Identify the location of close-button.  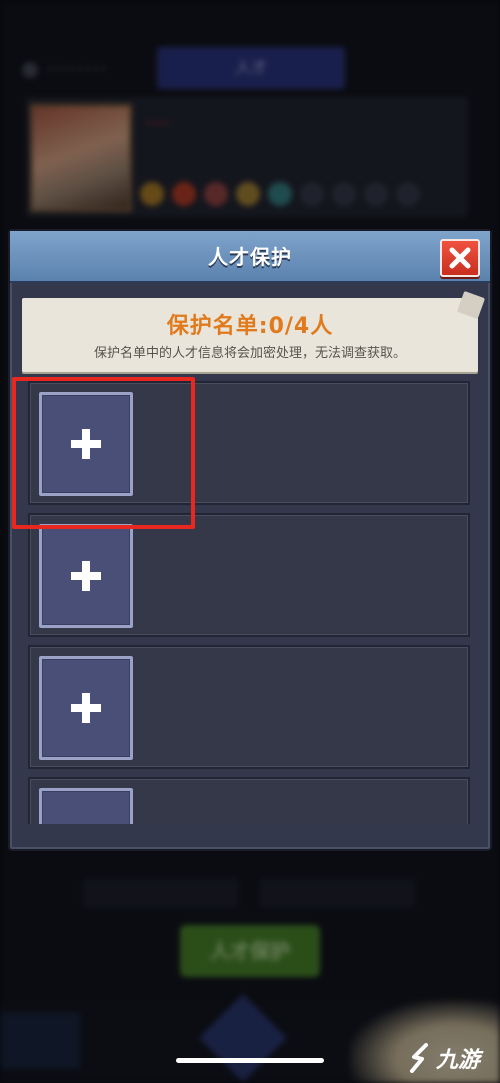
(460, 258).